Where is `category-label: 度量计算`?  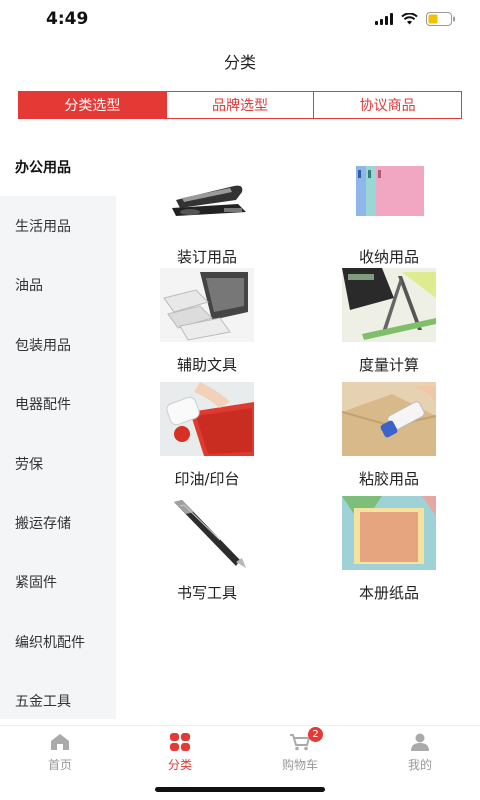
category-label: 度量计算 is located at coordinates (388, 365).